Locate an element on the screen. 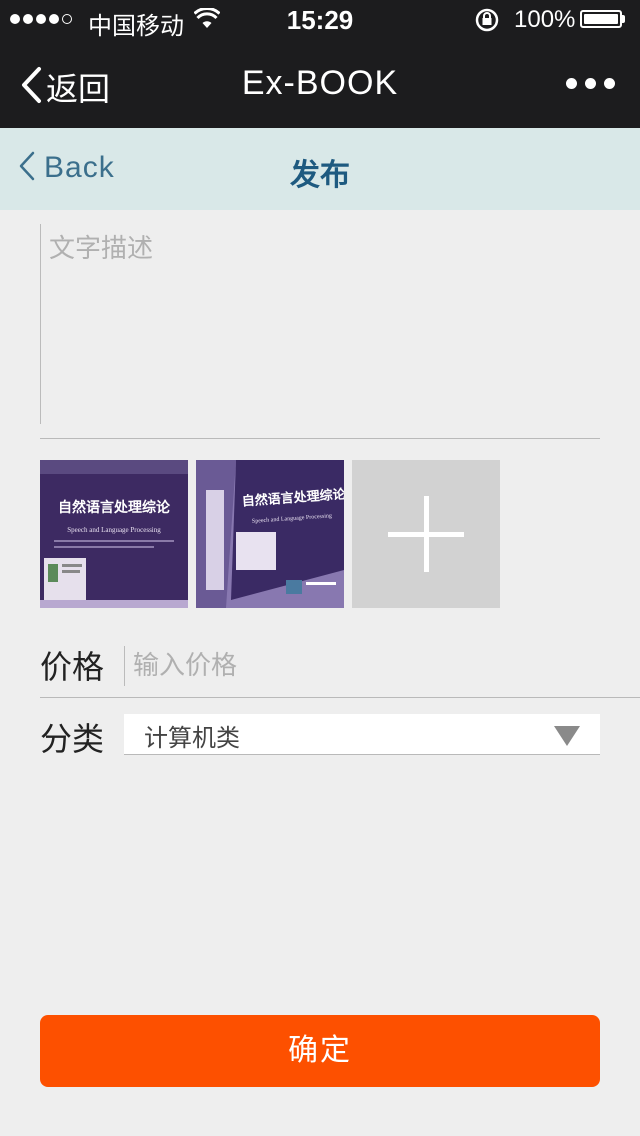  dropdown-arrow-icon is located at coordinates (567, 736).